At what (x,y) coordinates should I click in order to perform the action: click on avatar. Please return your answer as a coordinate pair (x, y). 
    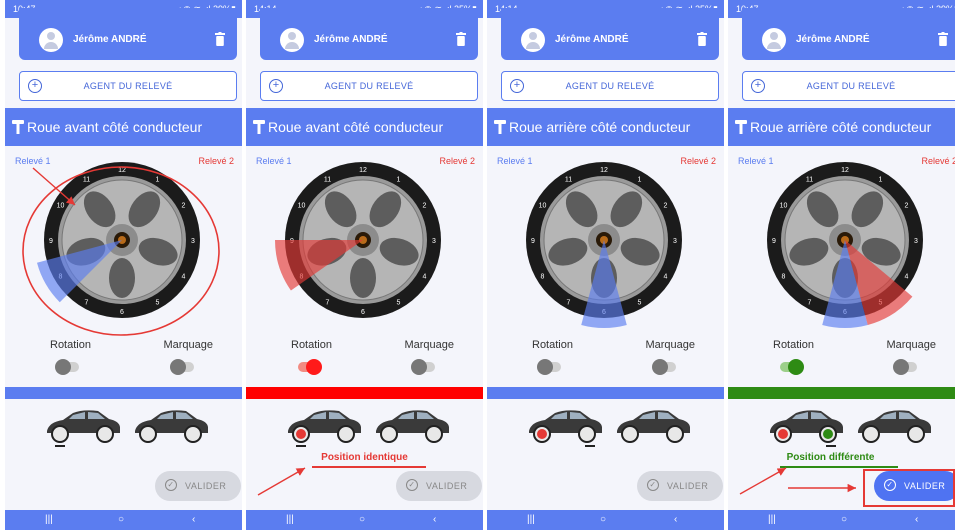
    Looking at the image, I should click on (292, 40).